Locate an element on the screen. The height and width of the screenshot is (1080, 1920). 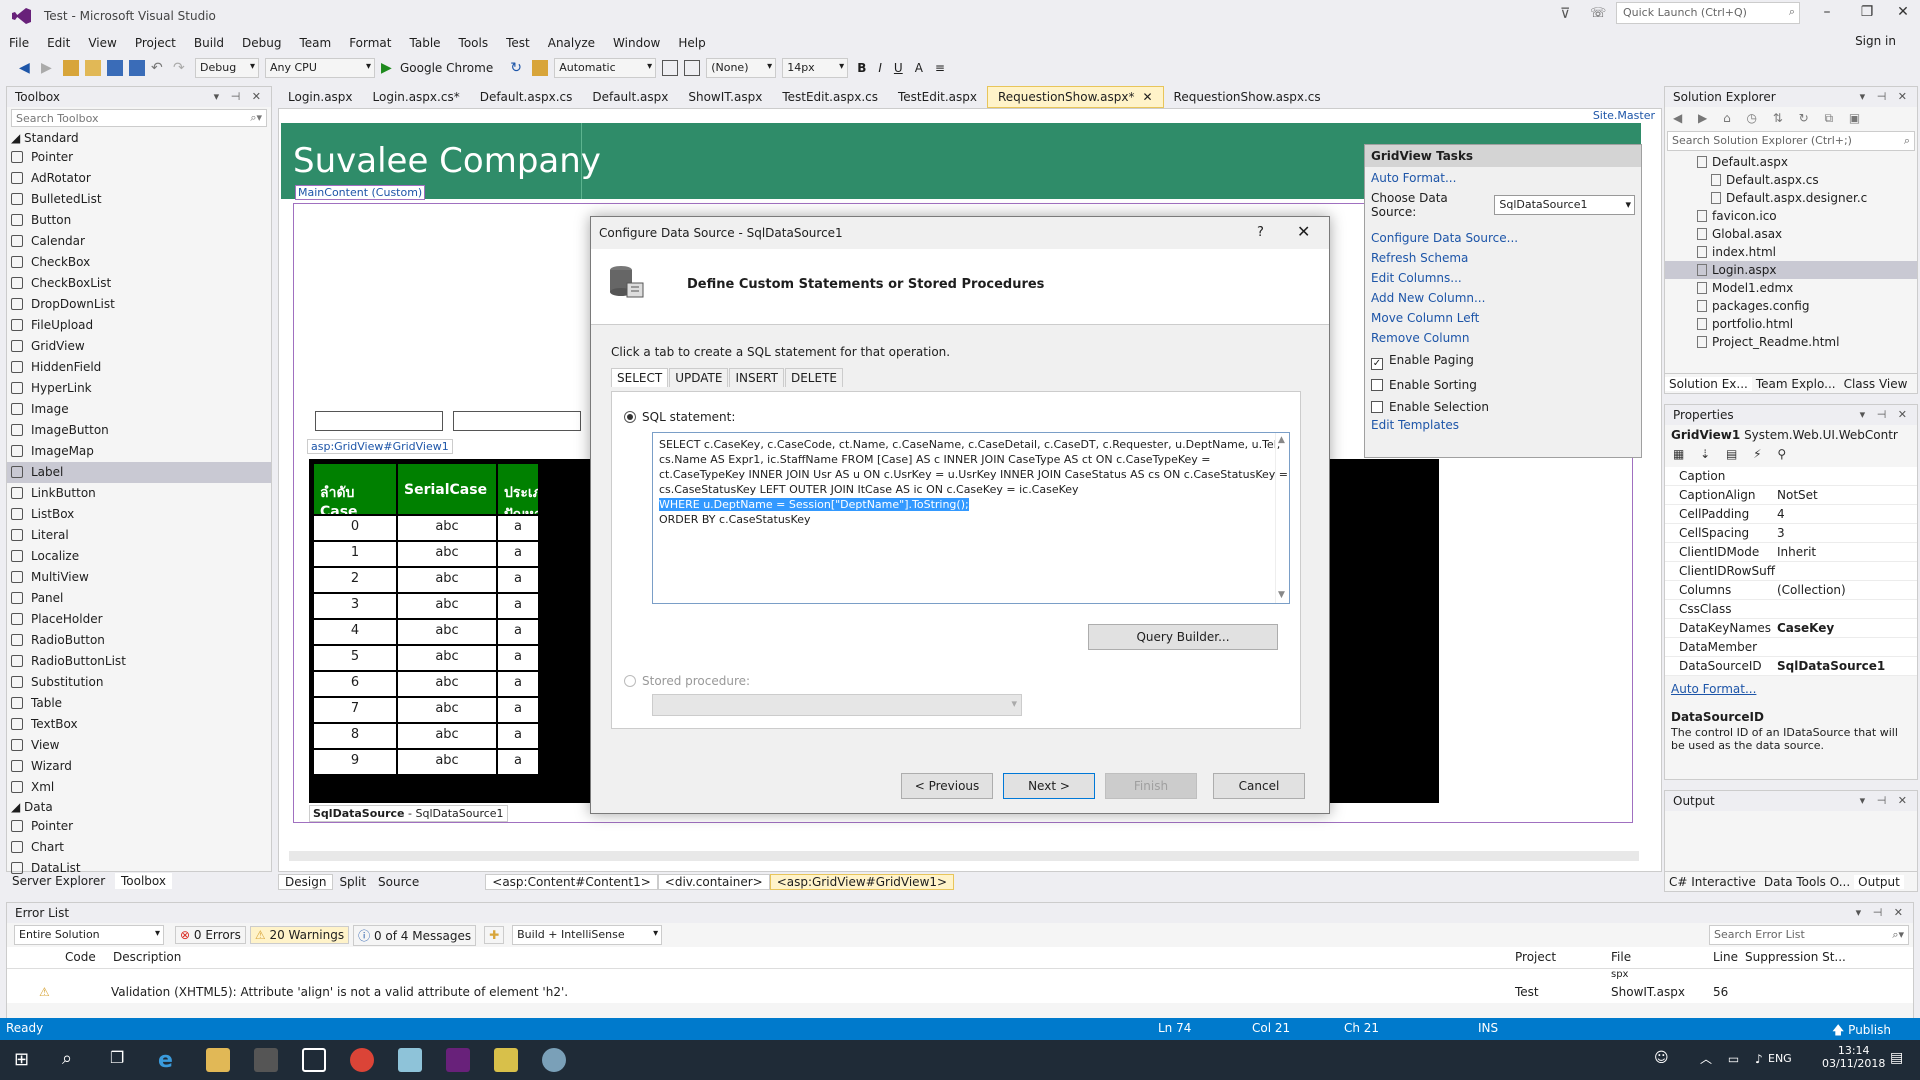
column-project: Project is located at coordinates (1535, 957).